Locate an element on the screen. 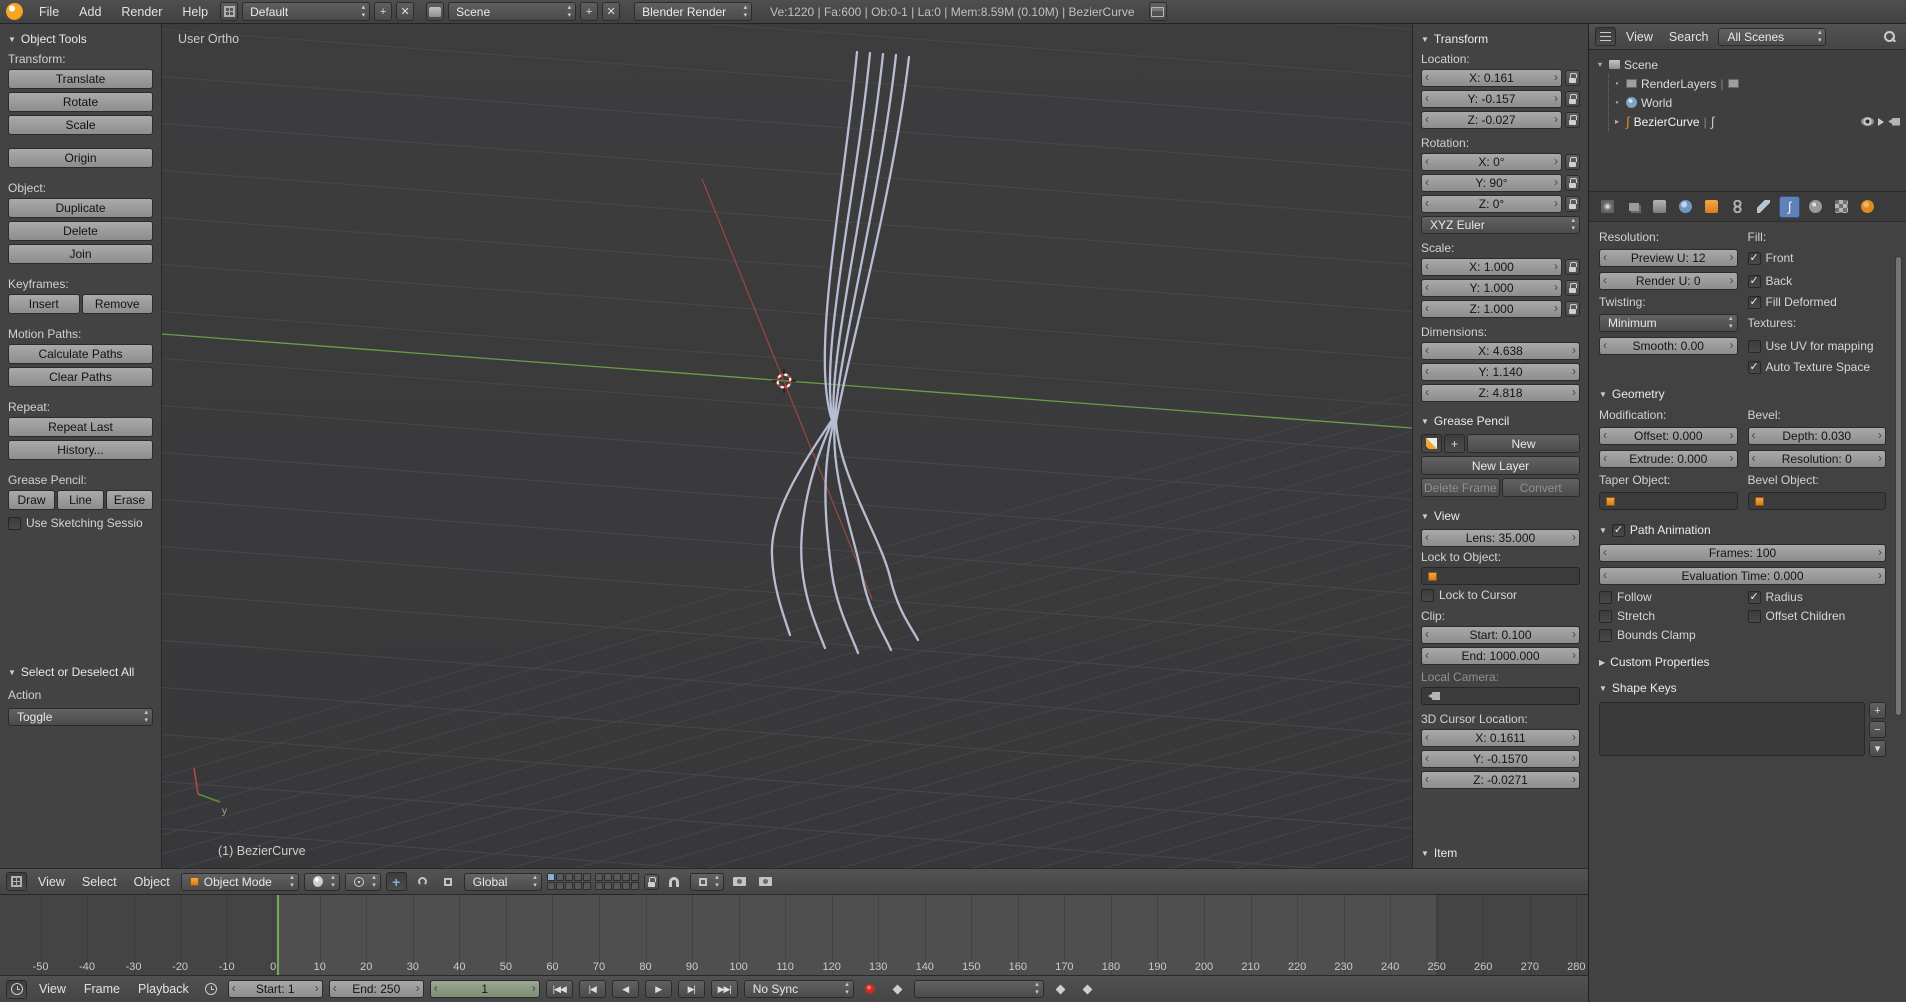  path-animation-checkbox is located at coordinates (1618, 530).